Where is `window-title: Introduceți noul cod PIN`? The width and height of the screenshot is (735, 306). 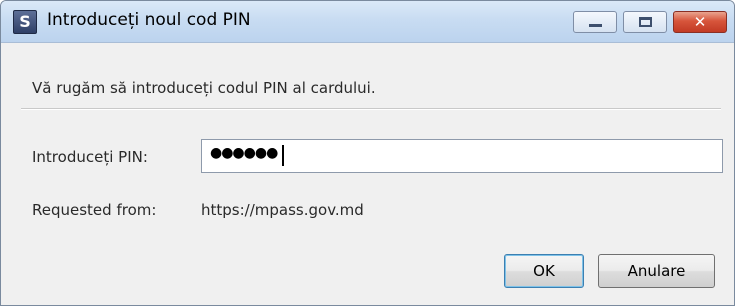 window-title: Introduceți noul cod PIN is located at coordinates (149, 20).